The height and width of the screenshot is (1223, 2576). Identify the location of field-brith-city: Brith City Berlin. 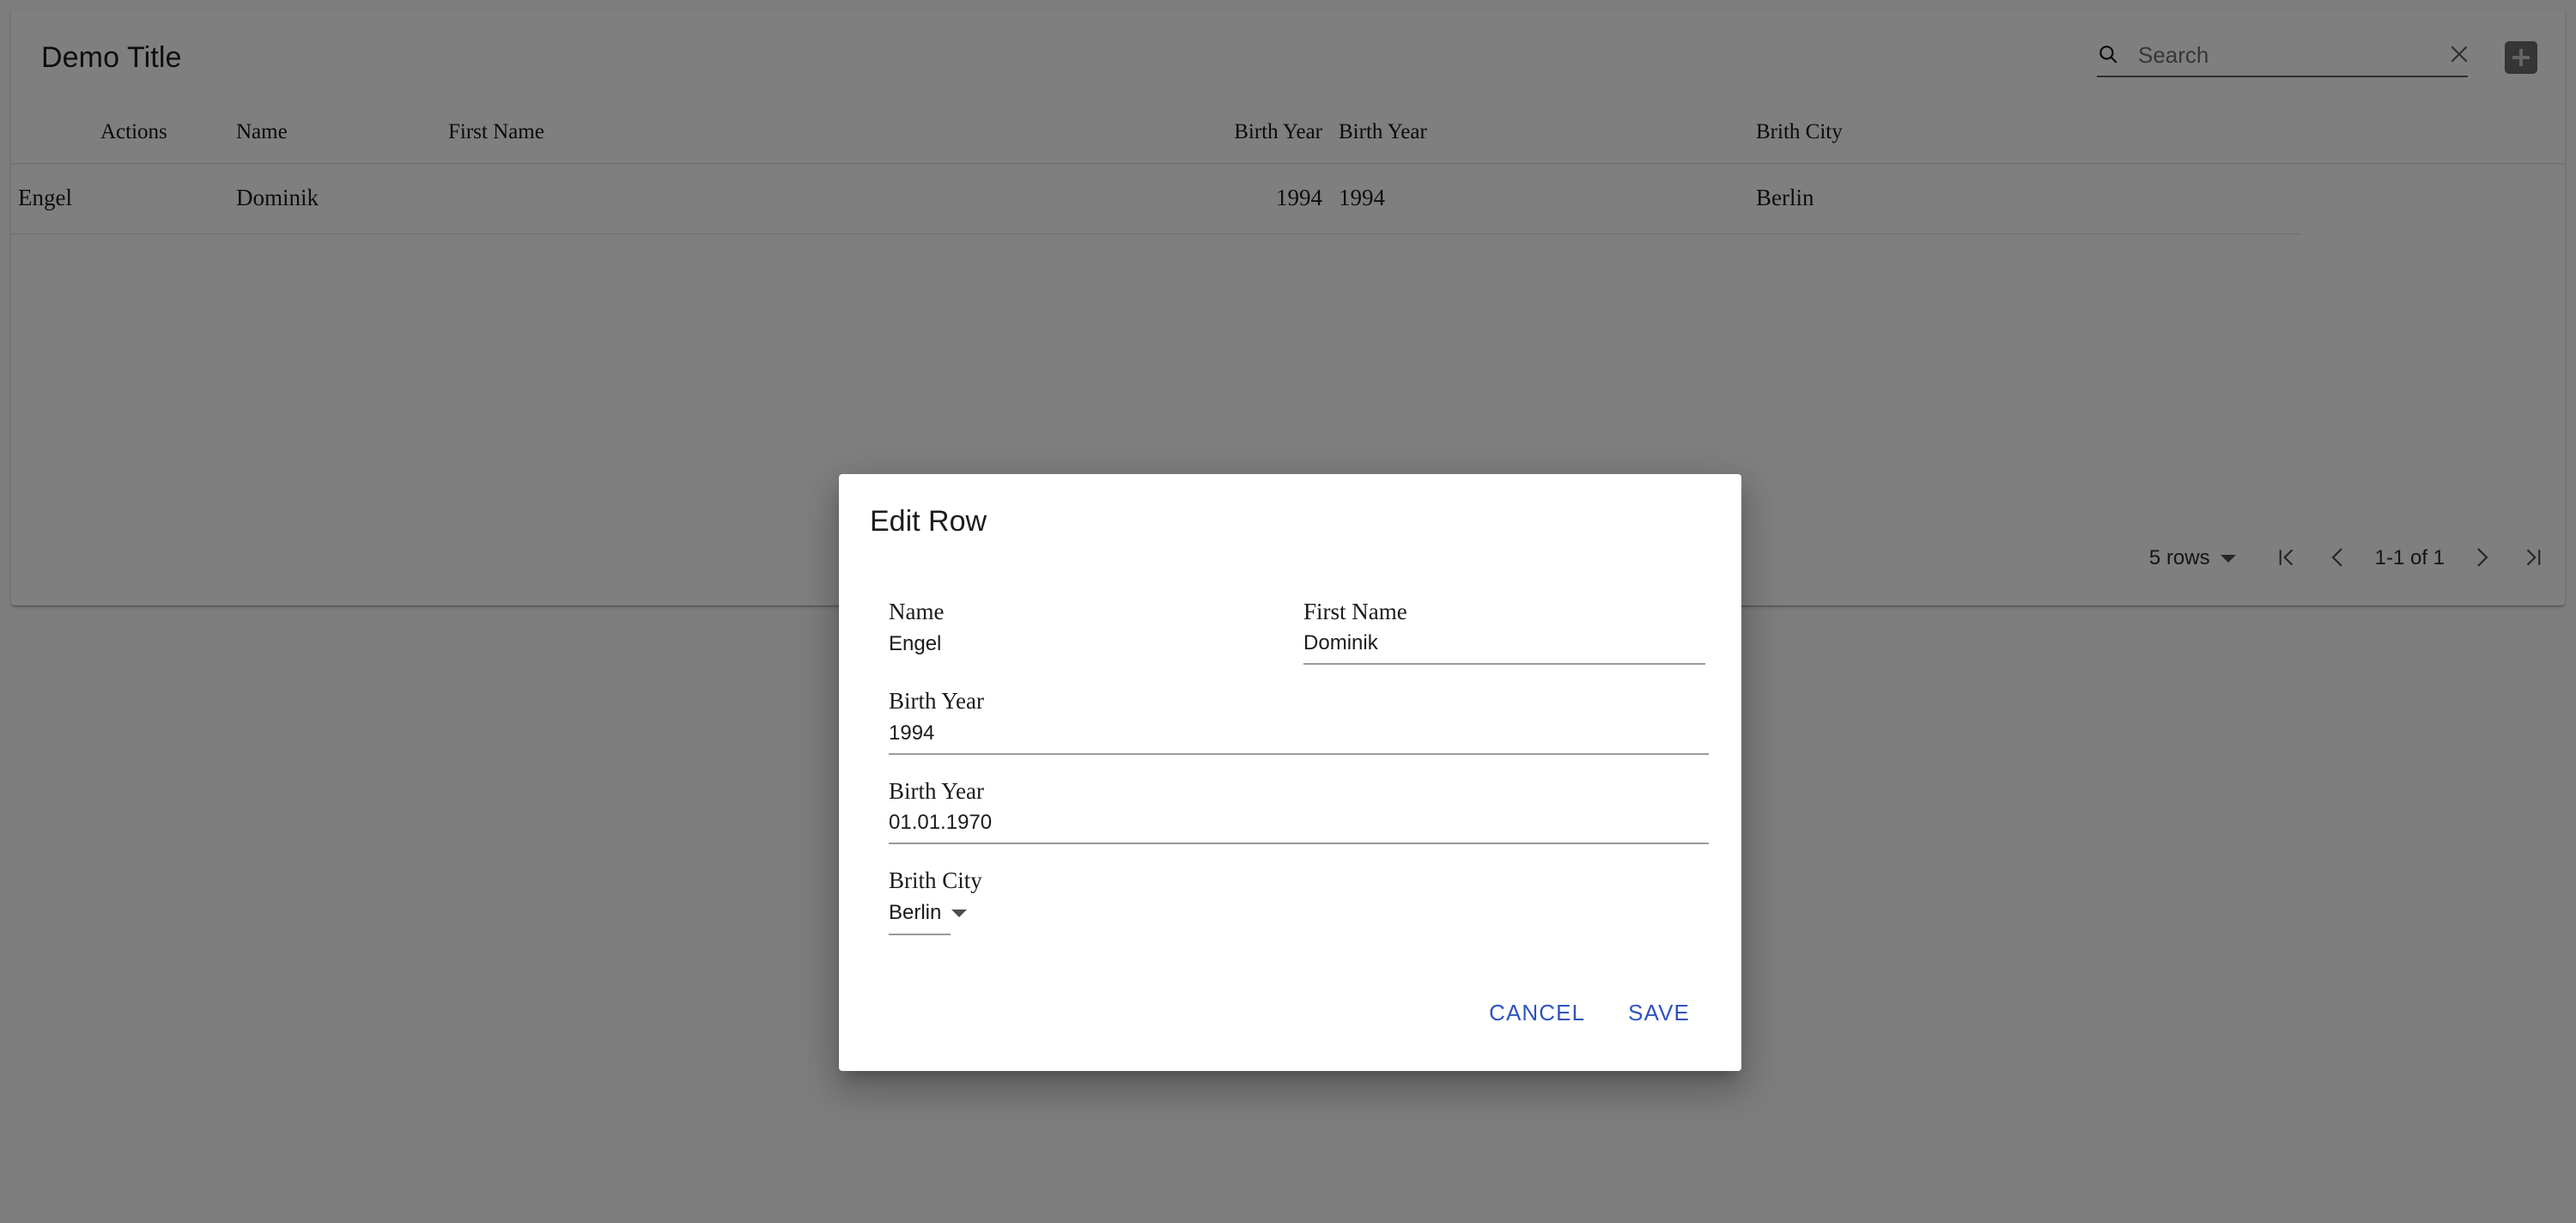
(936, 901).